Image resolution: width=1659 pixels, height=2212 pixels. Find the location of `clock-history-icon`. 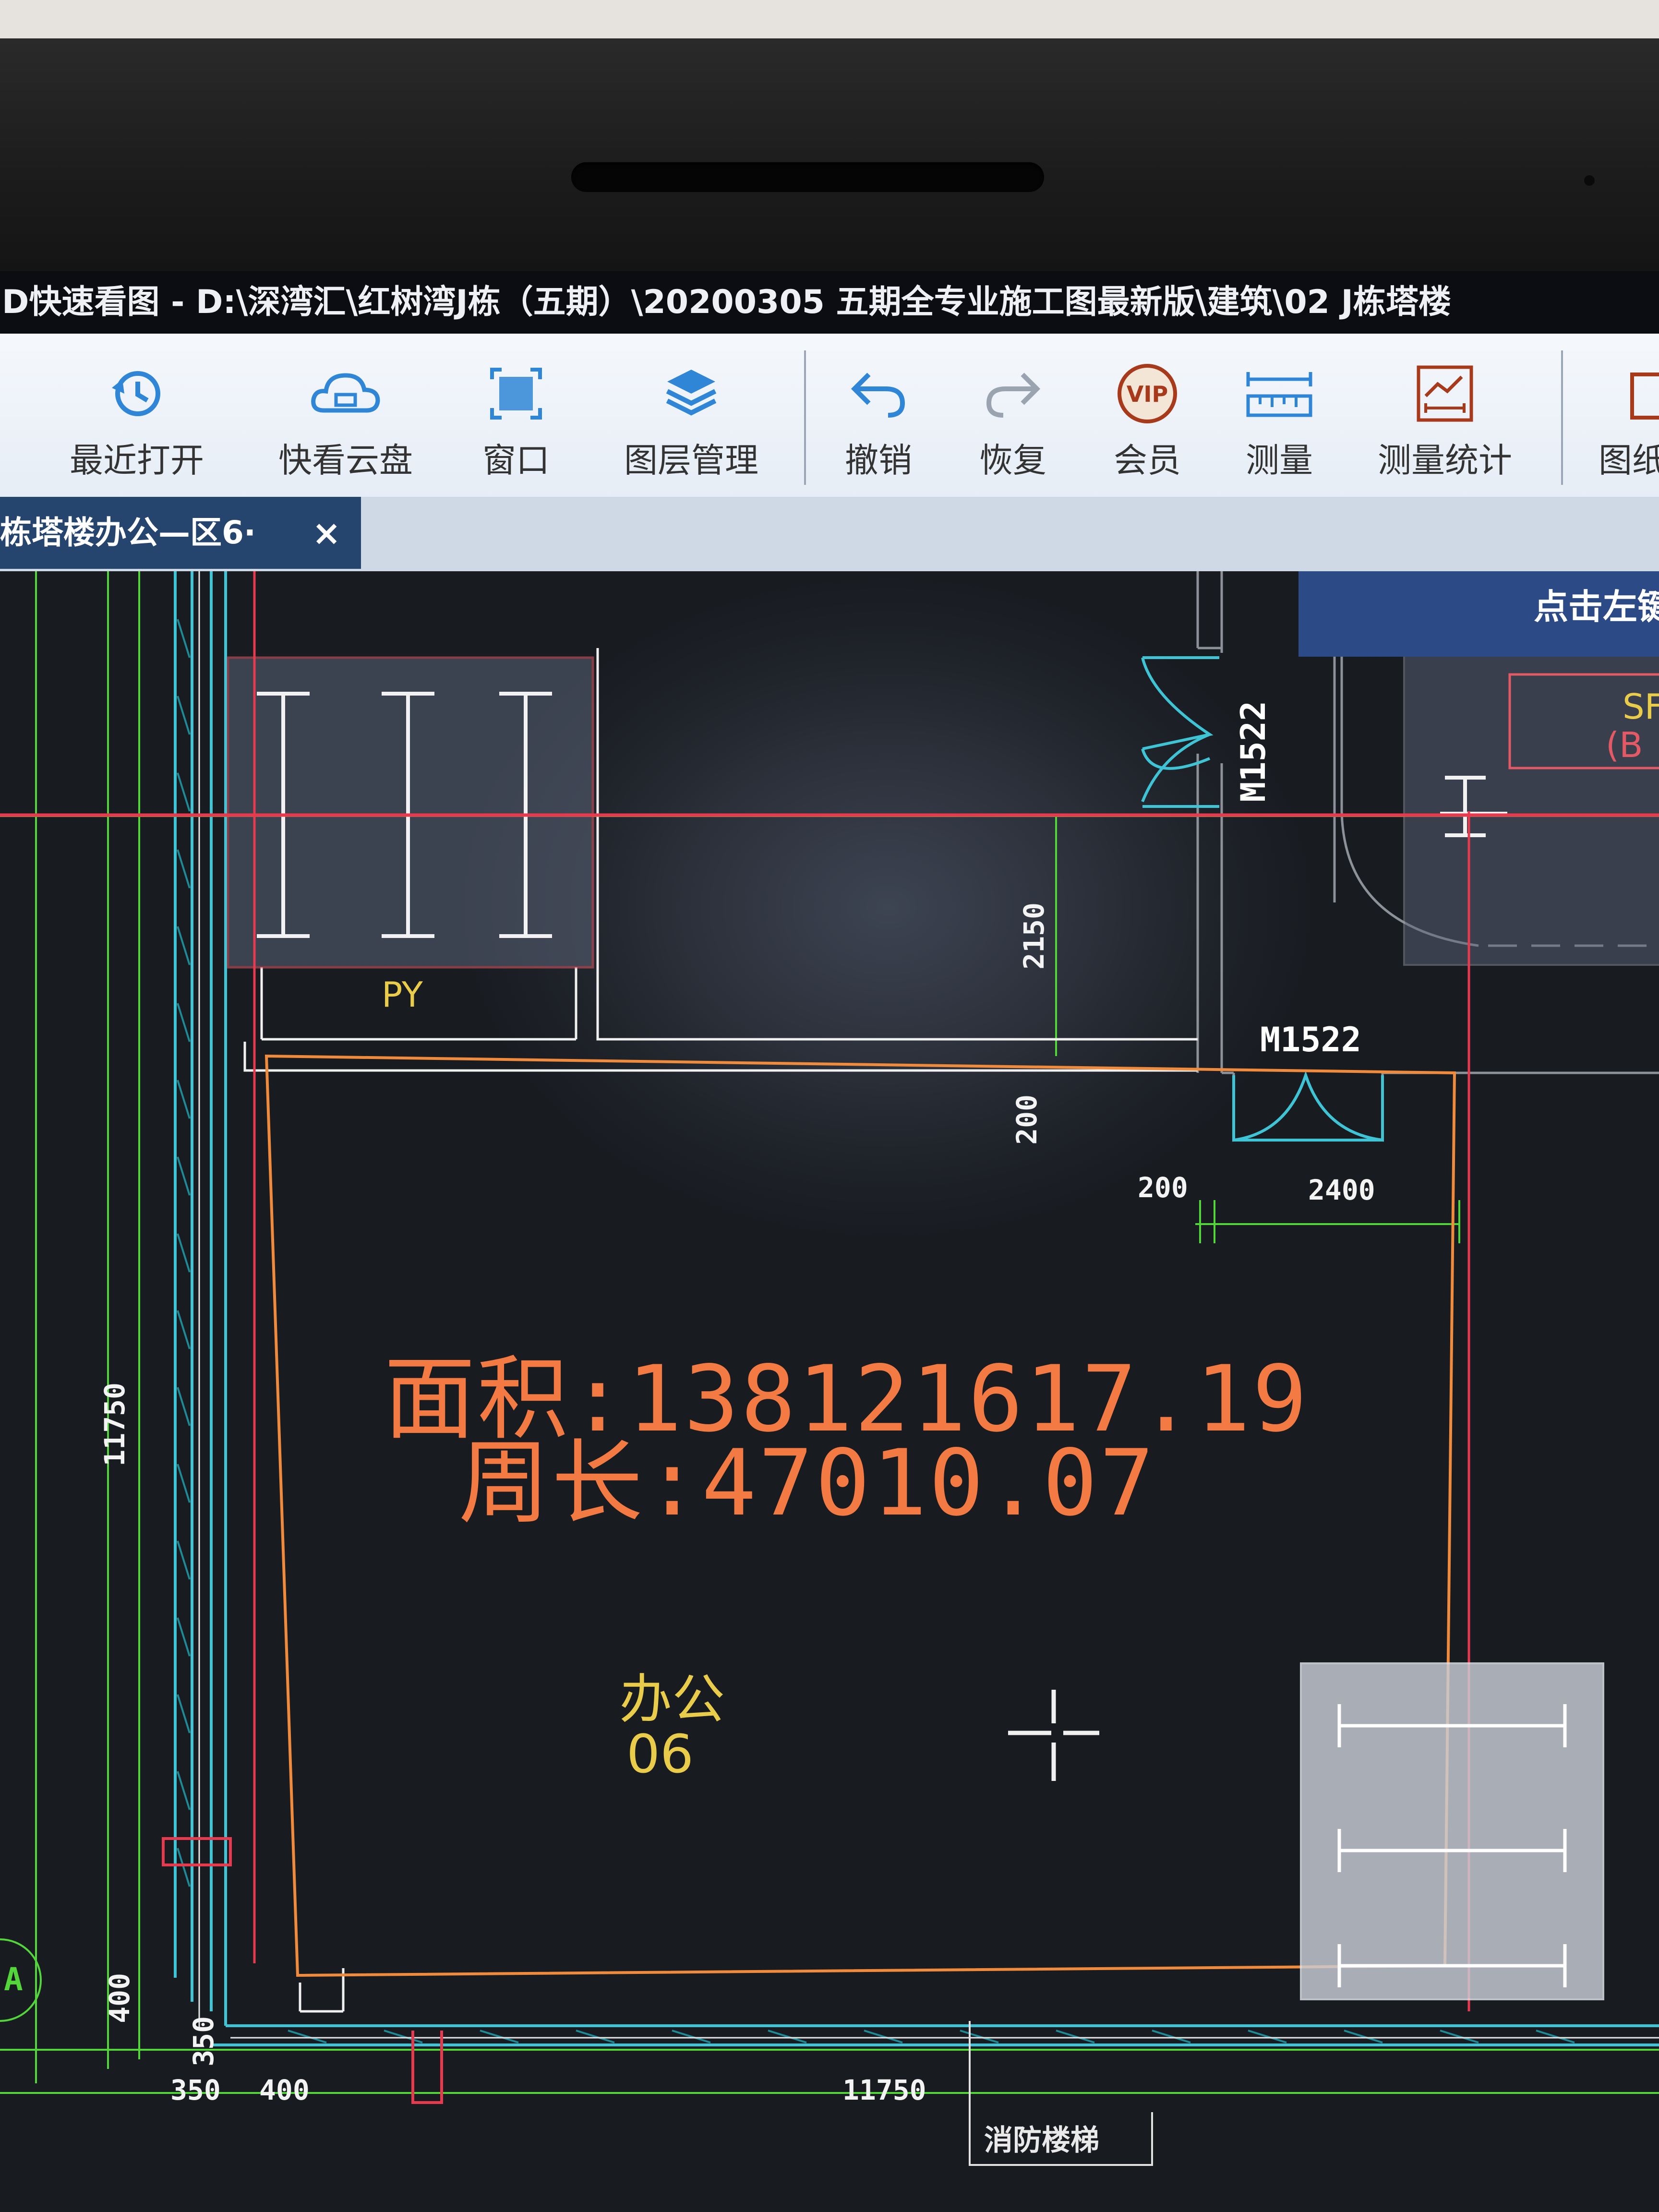

clock-history-icon is located at coordinates (137, 393).